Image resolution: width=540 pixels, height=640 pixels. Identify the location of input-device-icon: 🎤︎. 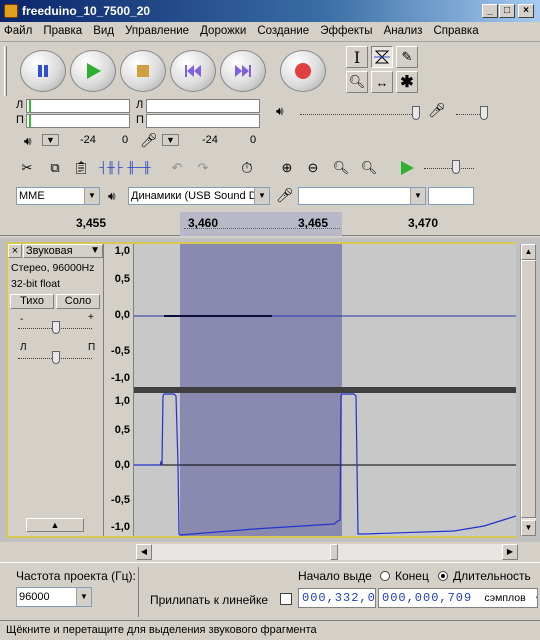
(285, 195).